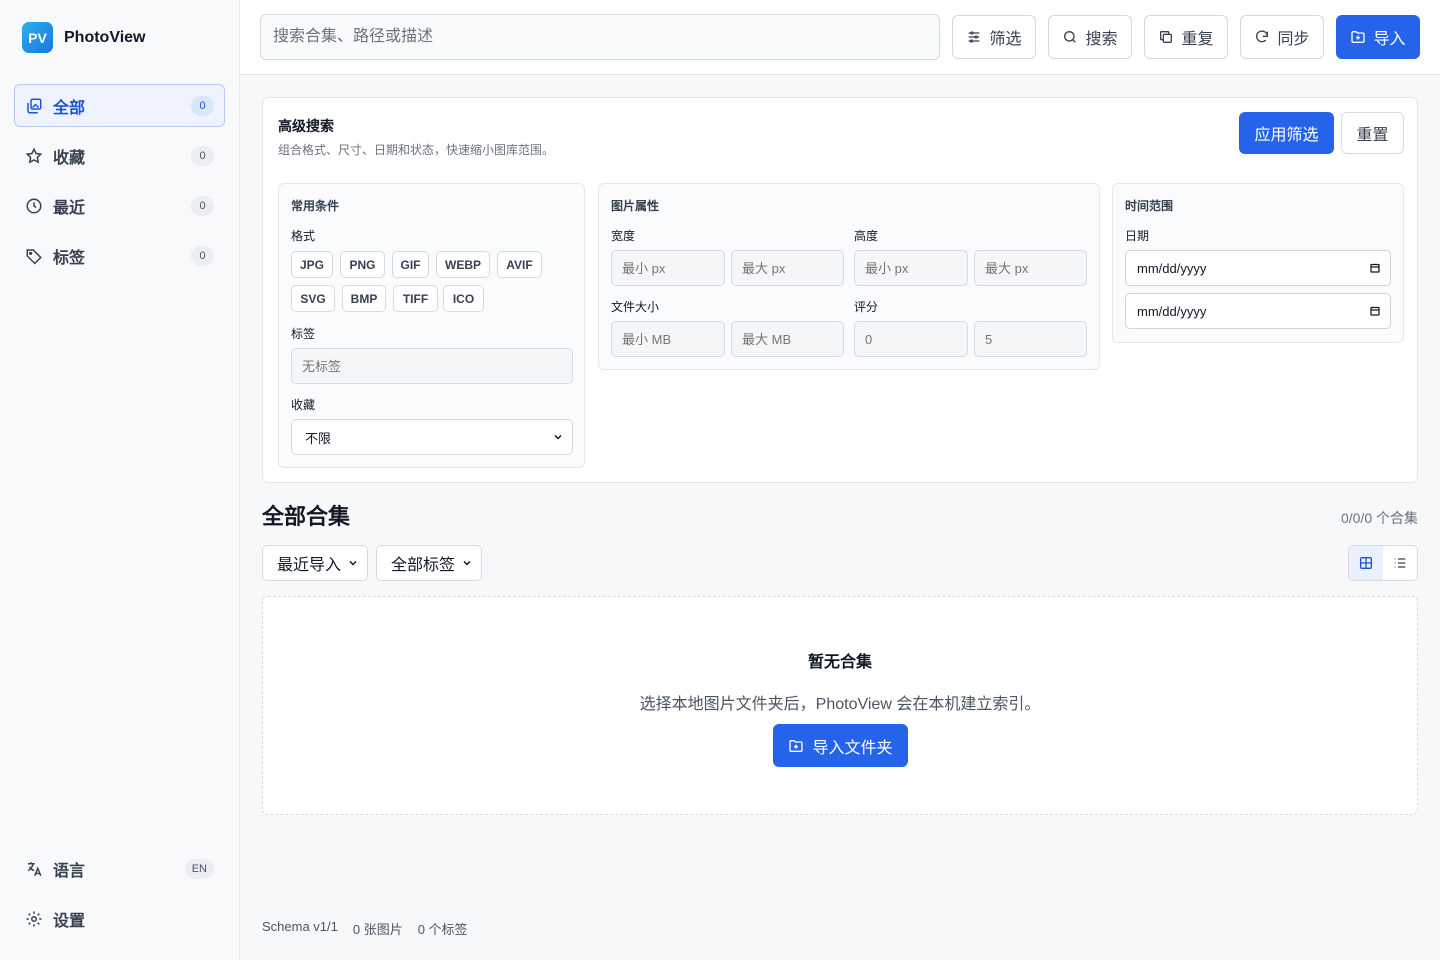  I want to click on width-max-input, so click(787, 268).